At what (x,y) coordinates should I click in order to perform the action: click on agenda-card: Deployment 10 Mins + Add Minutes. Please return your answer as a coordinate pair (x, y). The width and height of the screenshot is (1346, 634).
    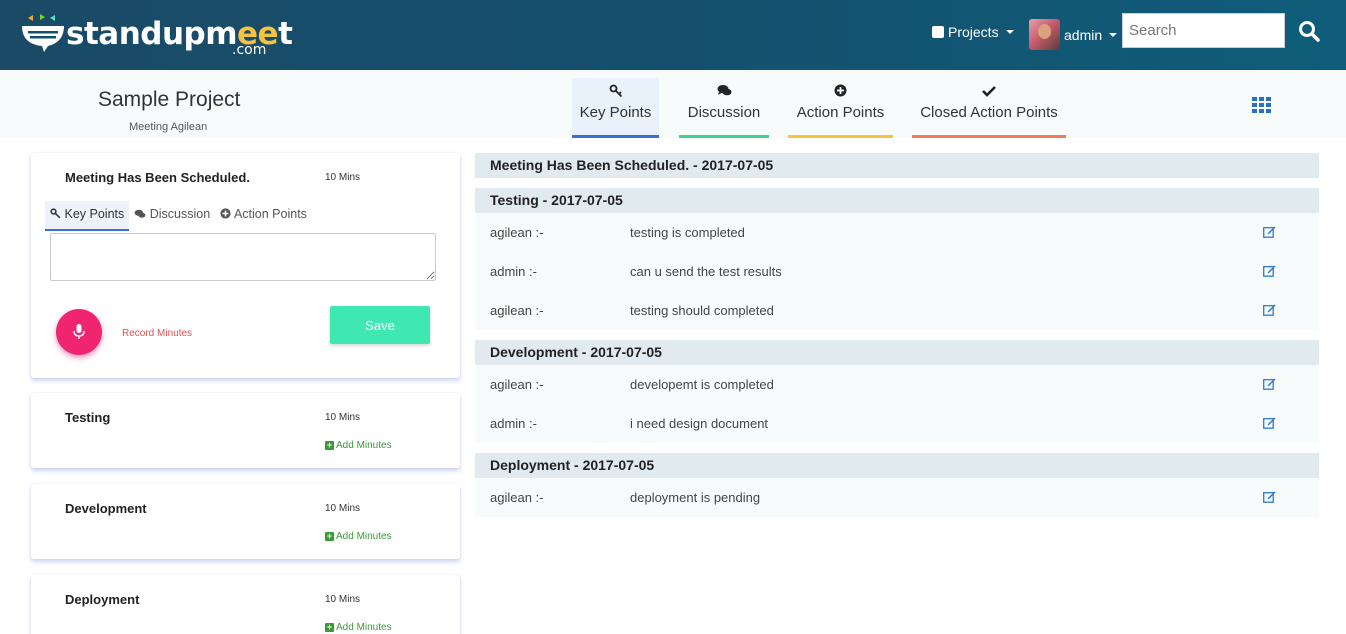
    Looking at the image, I should click on (245, 604).